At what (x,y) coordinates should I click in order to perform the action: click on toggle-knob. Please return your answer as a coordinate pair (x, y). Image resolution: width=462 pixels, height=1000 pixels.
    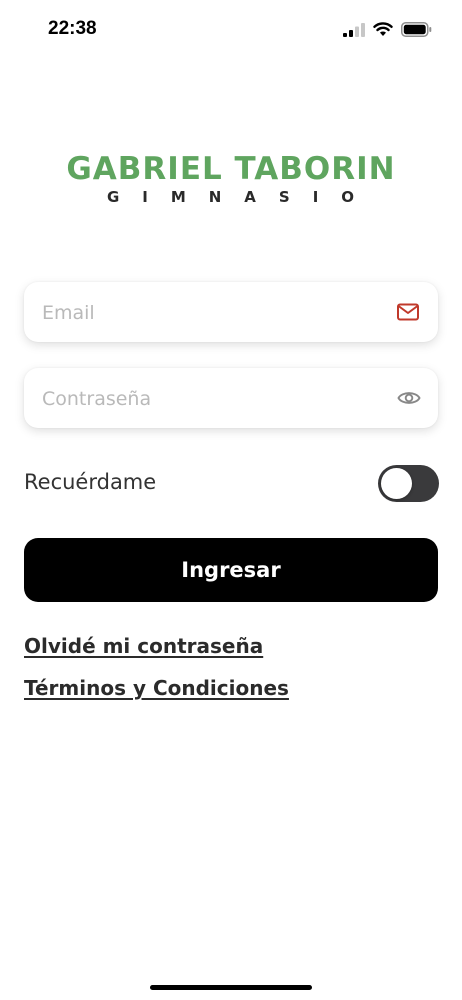
    Looking at the image, I should click on (396, 483).